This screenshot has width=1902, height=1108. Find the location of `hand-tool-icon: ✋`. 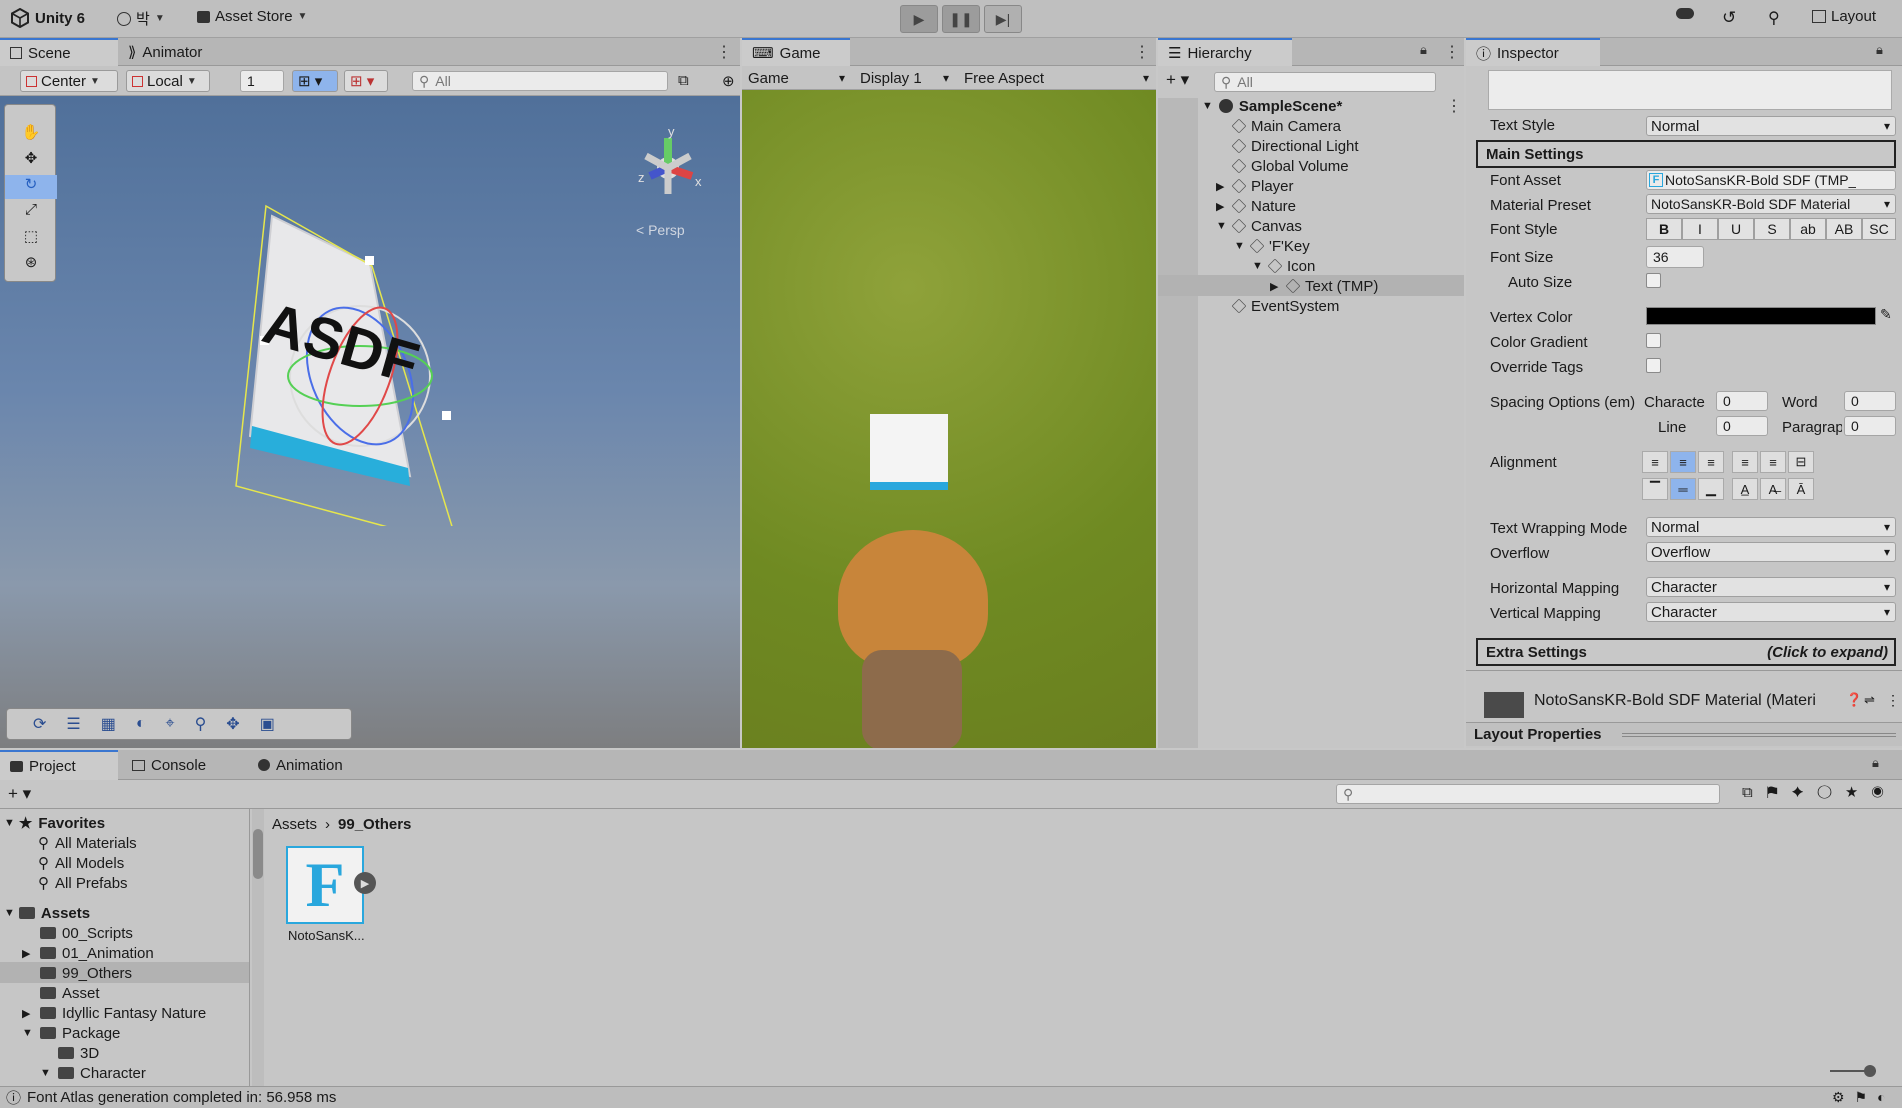

hand-tool-icon: ✋ is located at coordinates (31, 135).